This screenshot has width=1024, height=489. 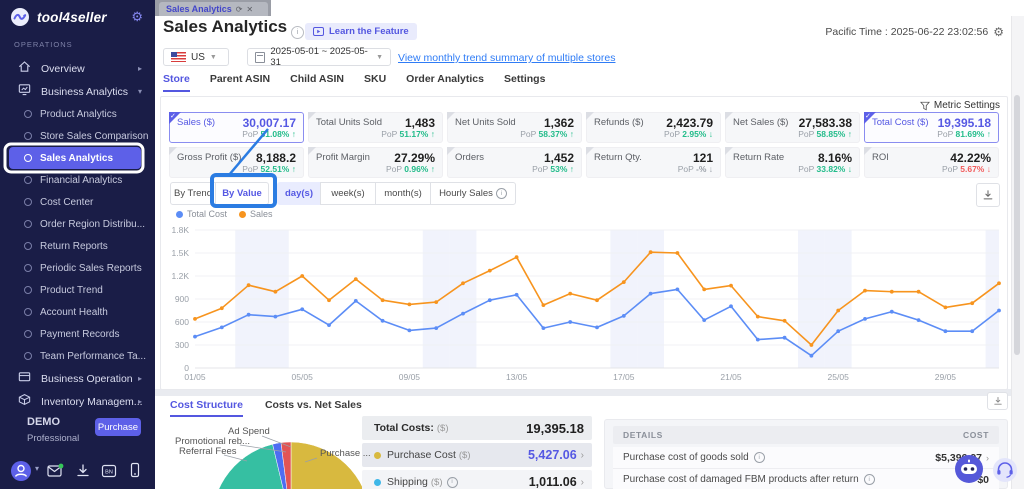 What do you see at coordinates (375, 127) in the screenshot?
I see `metric-card-total-units-sold: Total Units Sold 1,483 PoP 51.17% ↑` at bounding box center [375, 127].